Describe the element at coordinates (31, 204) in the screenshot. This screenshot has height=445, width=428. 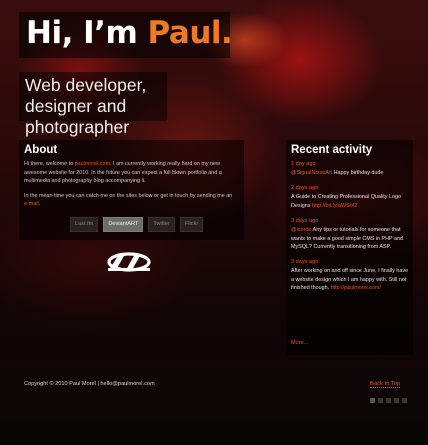
I see `email-link: e-mail` at that location.